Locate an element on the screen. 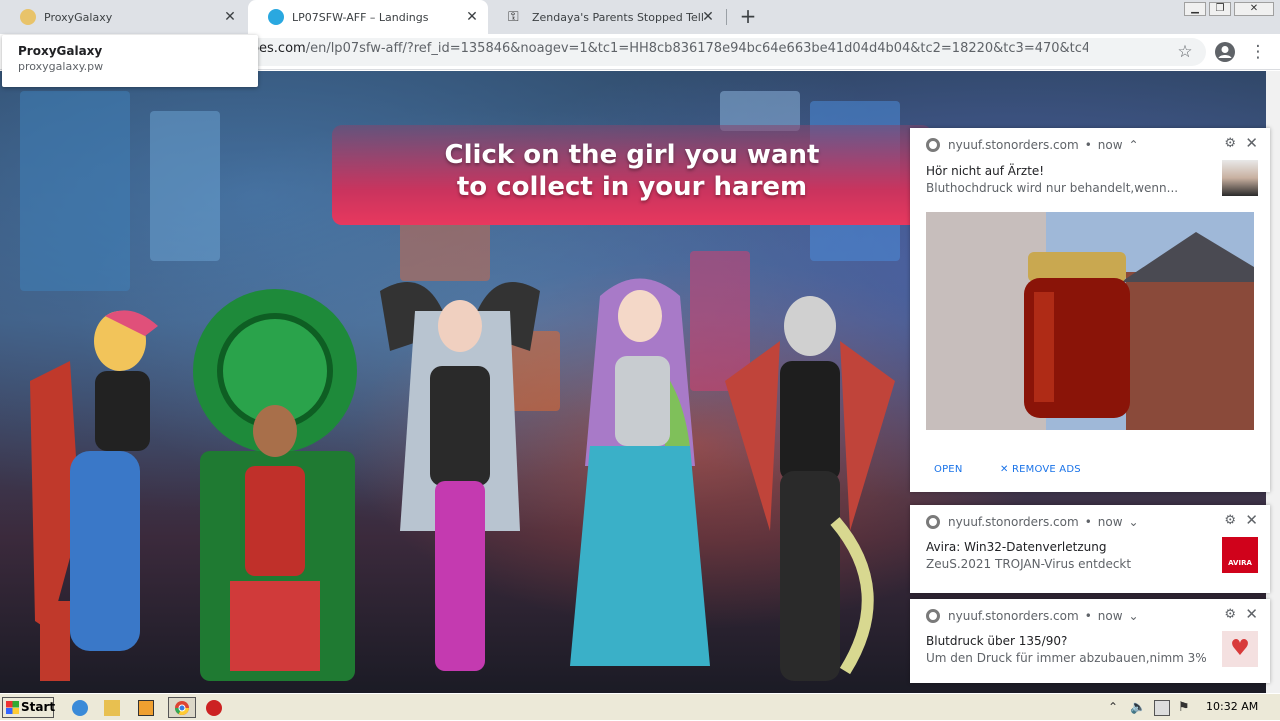 Image resolution: width=1280 pixels, height=721 pixels. notification-header: nyuuf.stonorders.com • now ⌃ is located at coordinates (1032, 145).